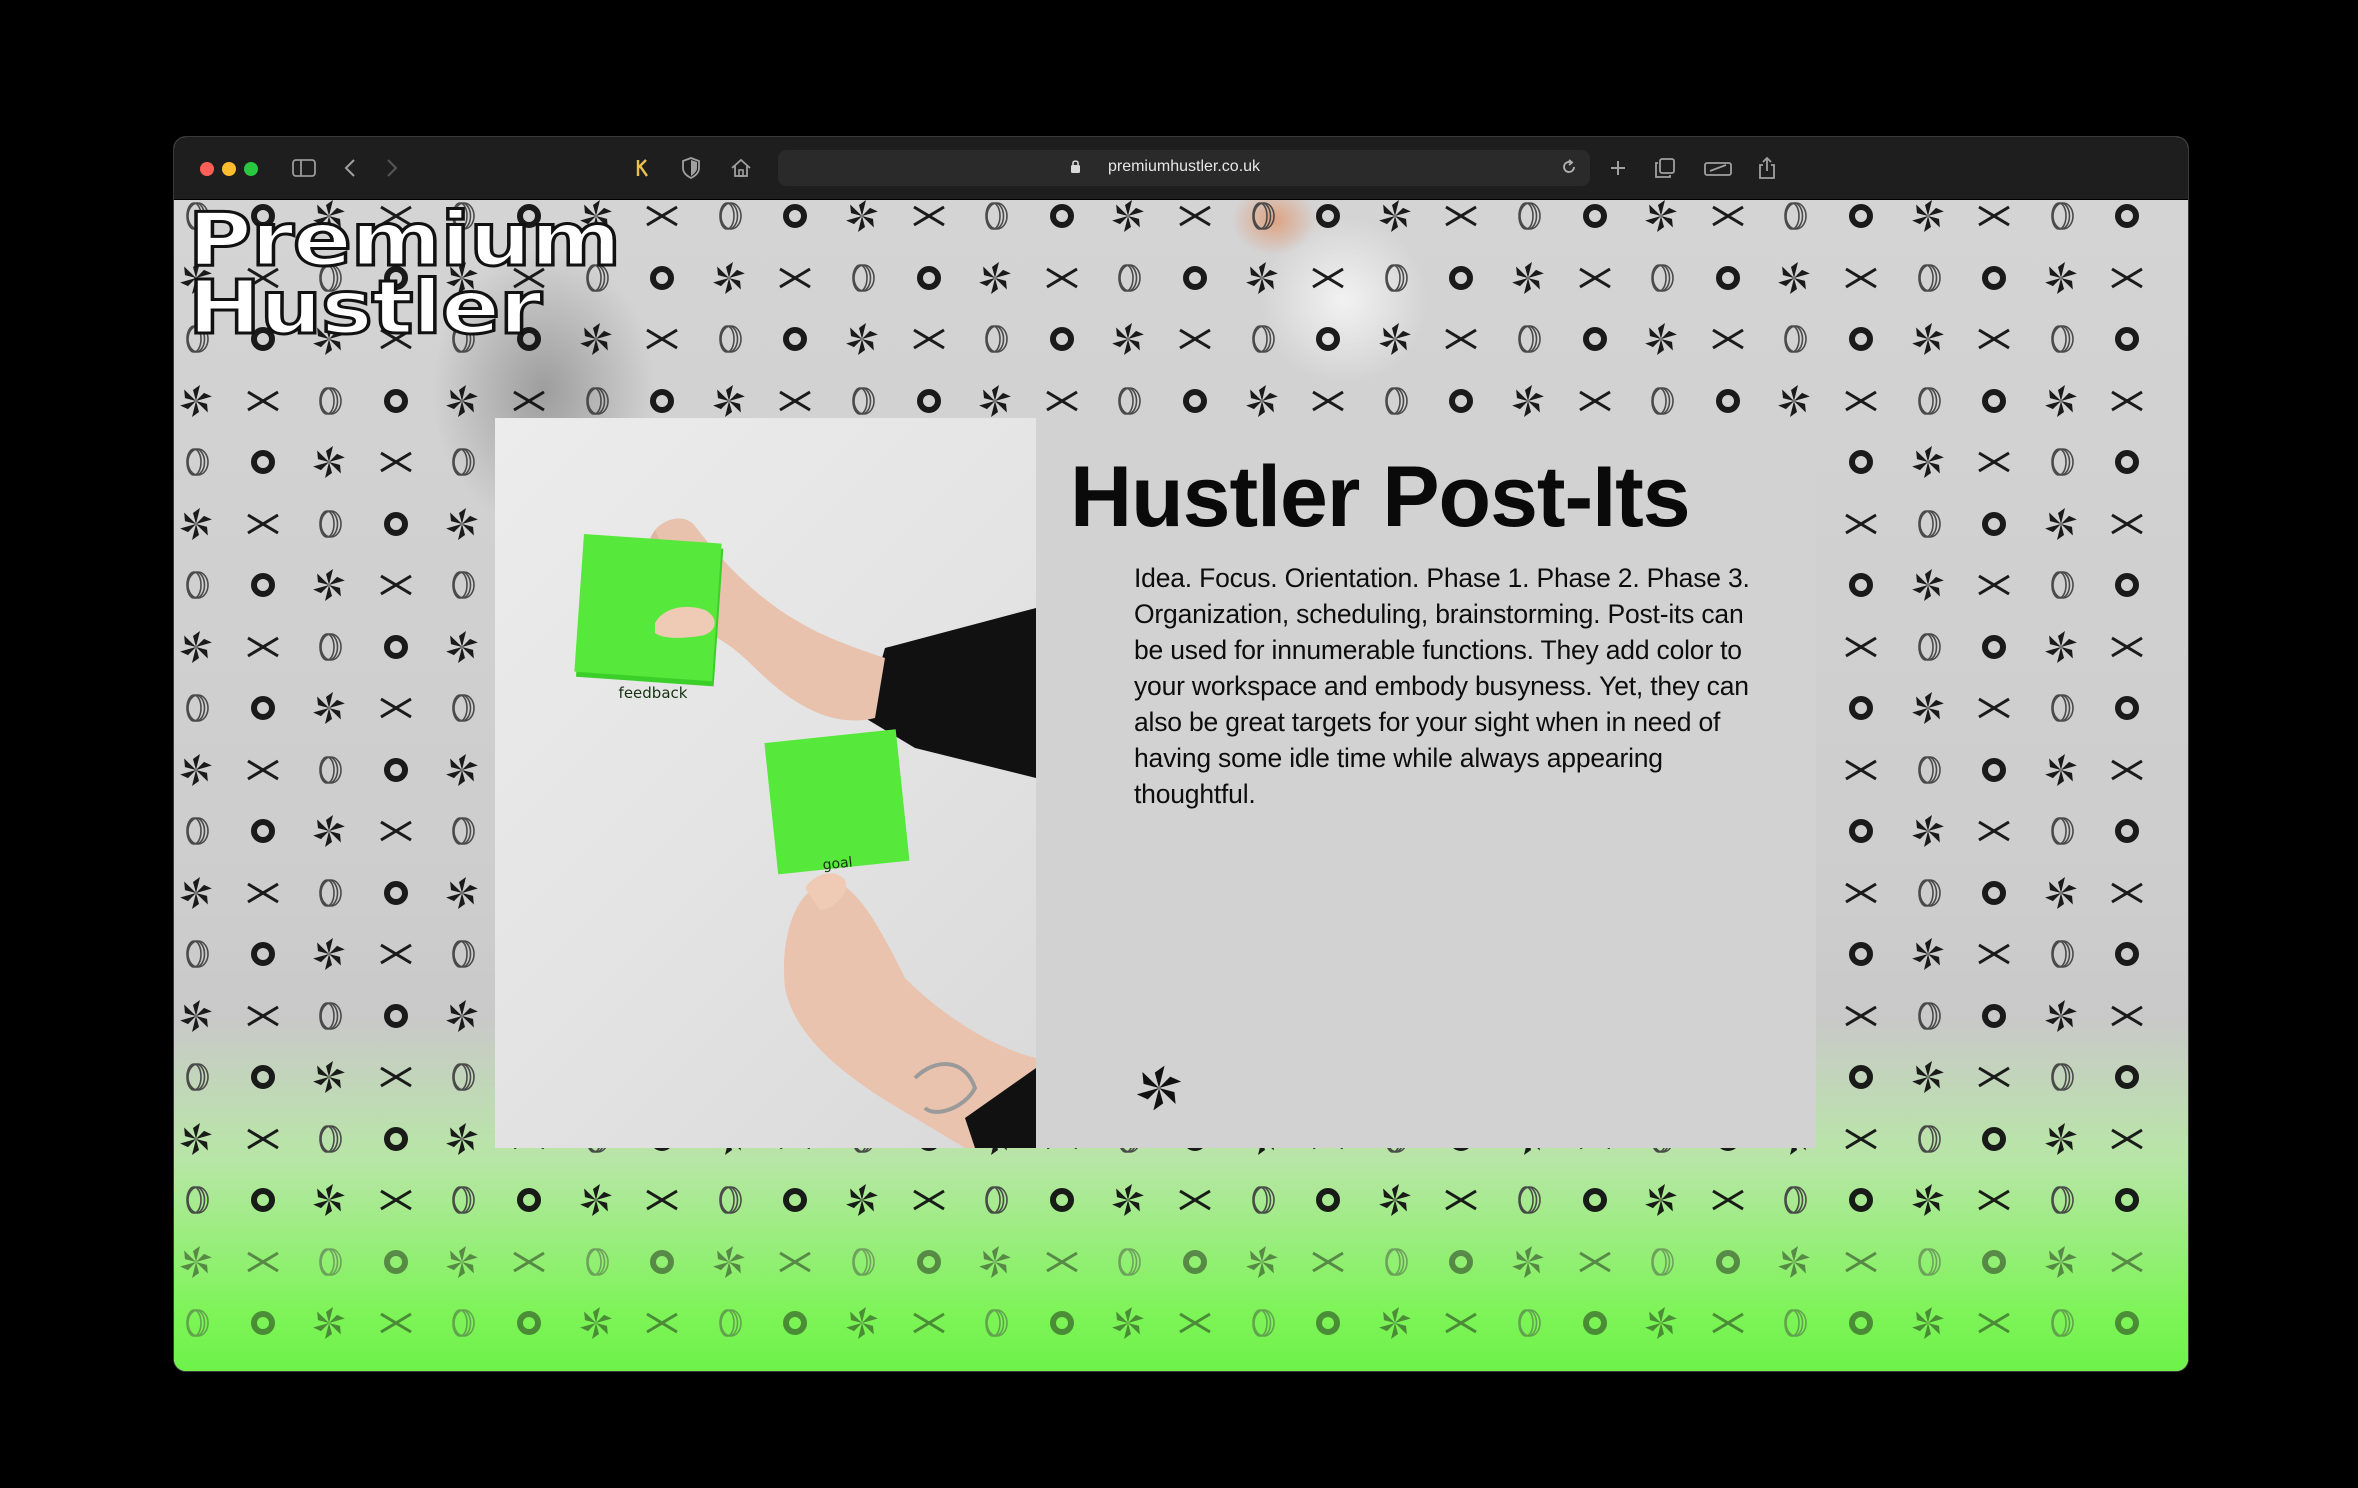  Describe the element at coordinates (304, 168) in the screenshot. I see `sidebar-icon` at that location.